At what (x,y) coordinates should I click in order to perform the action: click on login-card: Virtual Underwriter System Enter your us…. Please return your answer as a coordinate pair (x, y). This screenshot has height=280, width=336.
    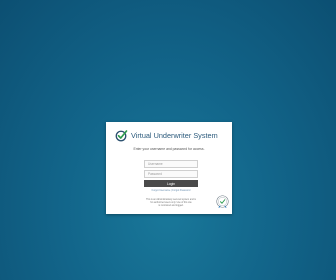
    Looking at the image, I should click on (169, 168).